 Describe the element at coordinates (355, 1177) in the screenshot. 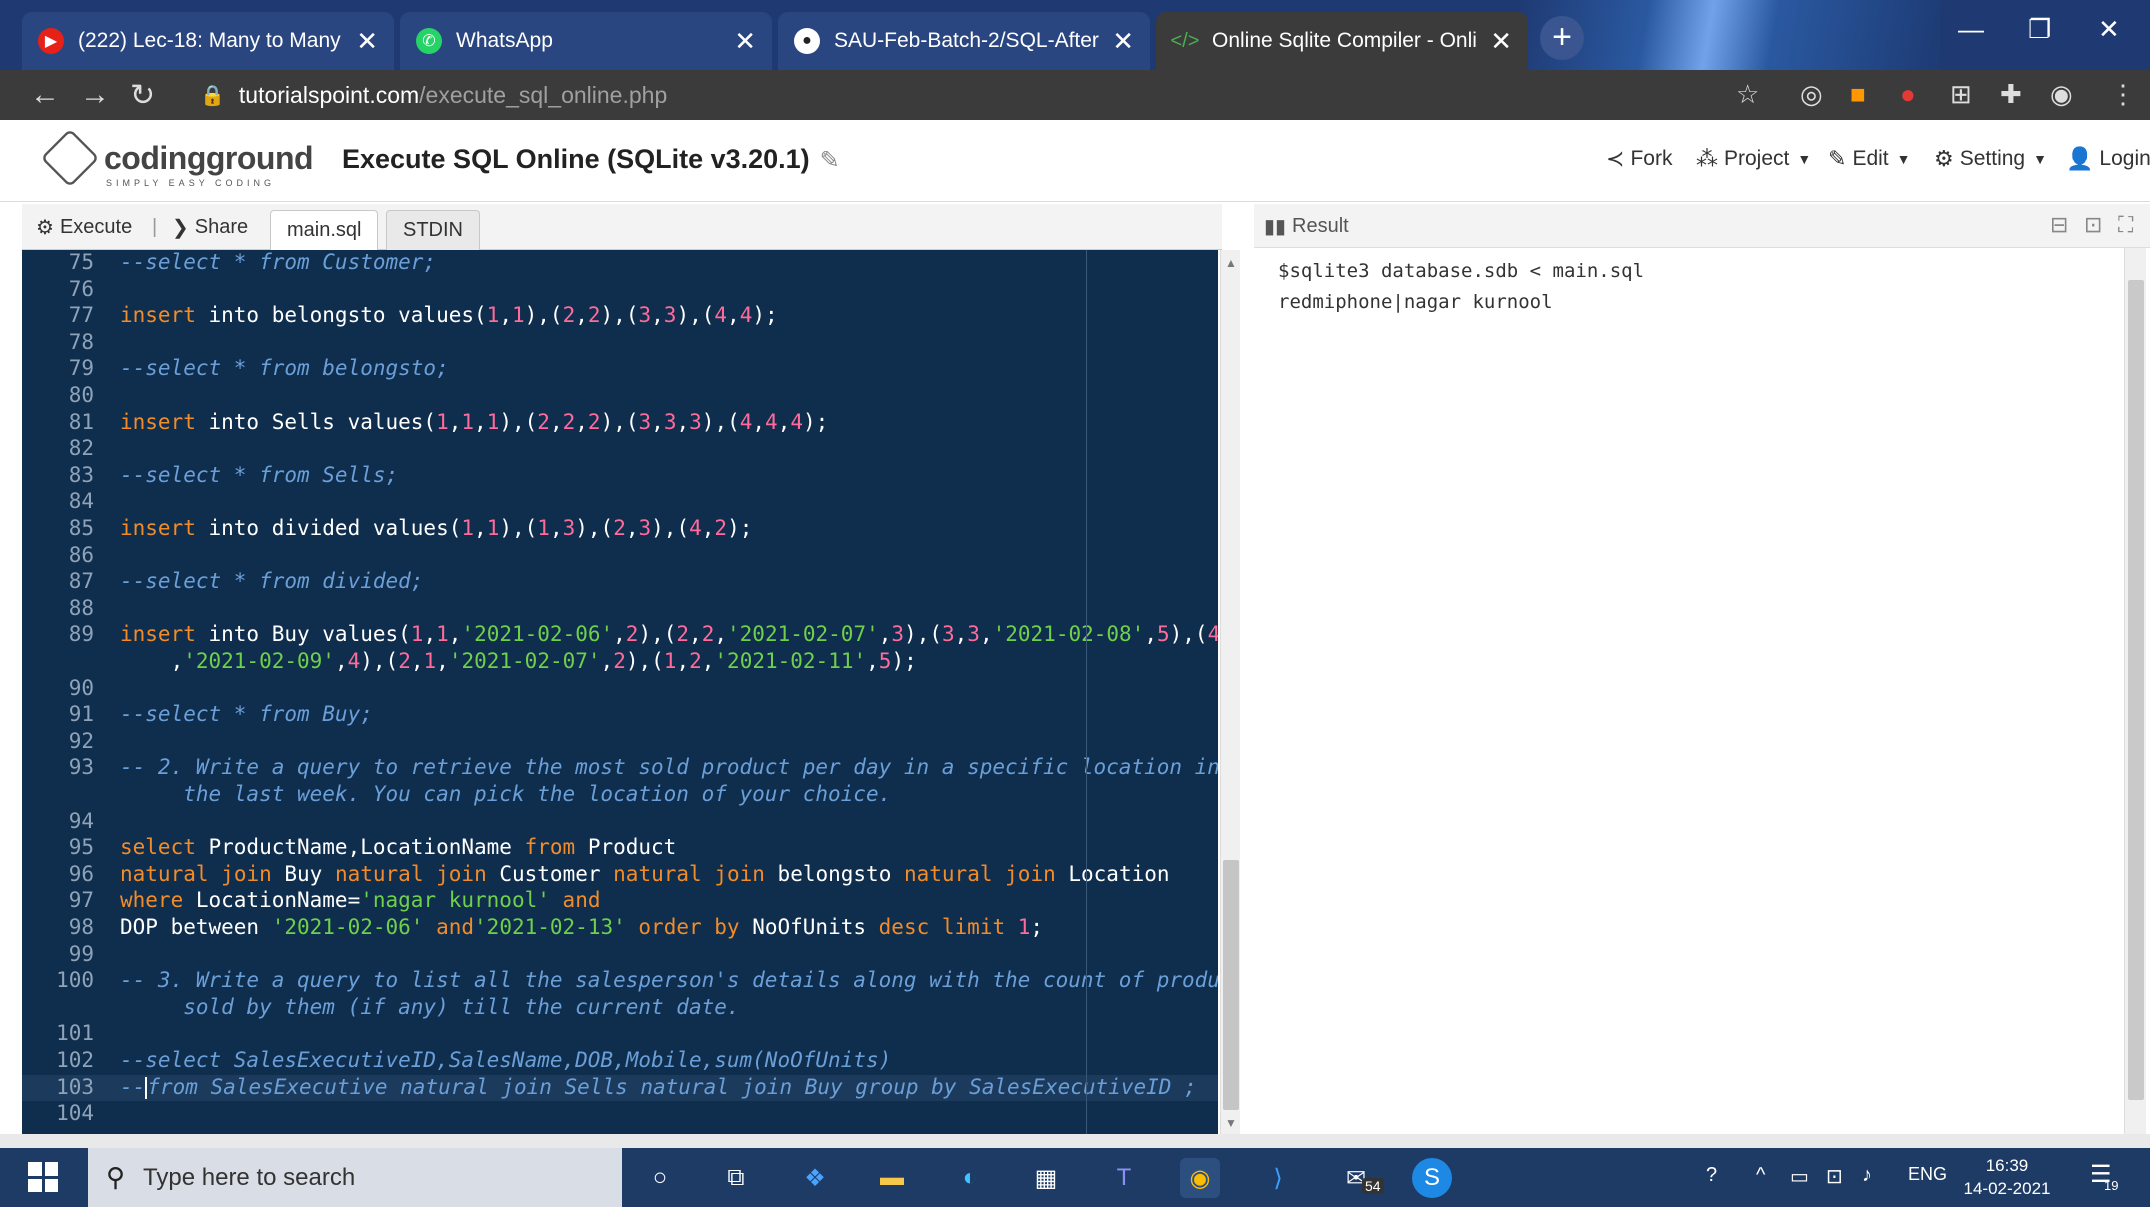

I see `taskbar-search: ⚲ Type here to search` at that location.